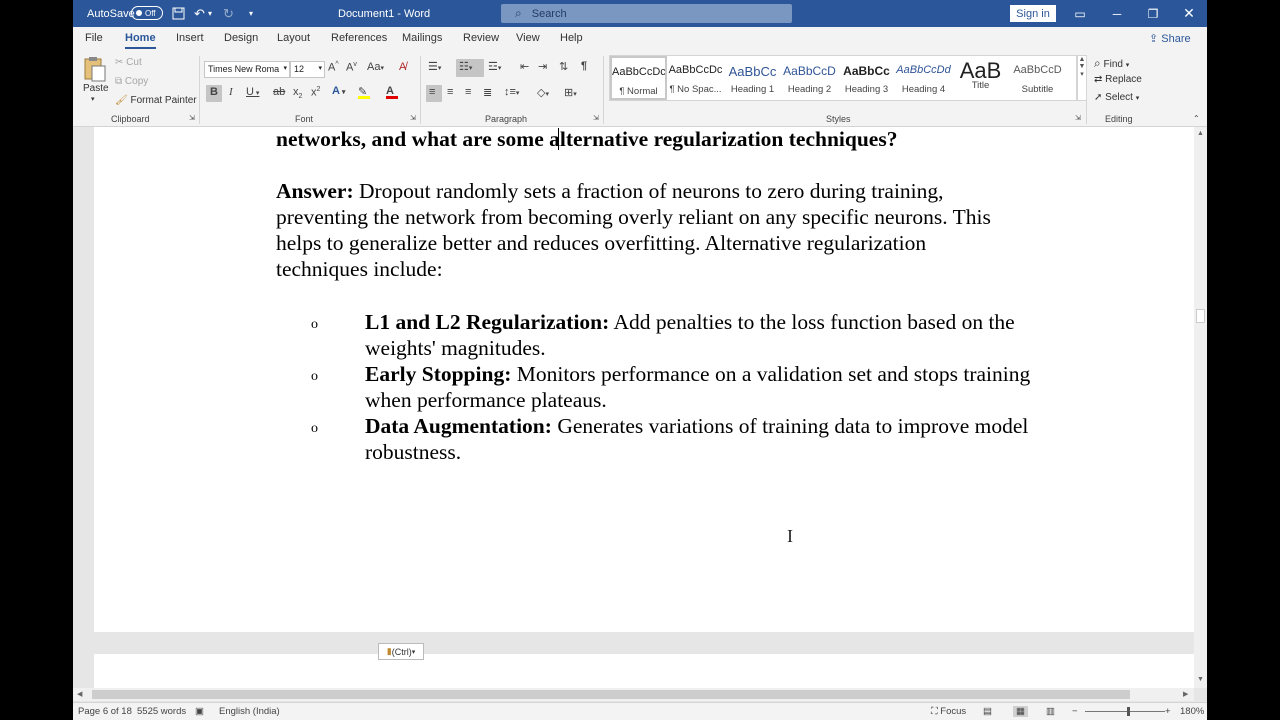  I want to click on close-icon: ✕, so click(1189, 13).